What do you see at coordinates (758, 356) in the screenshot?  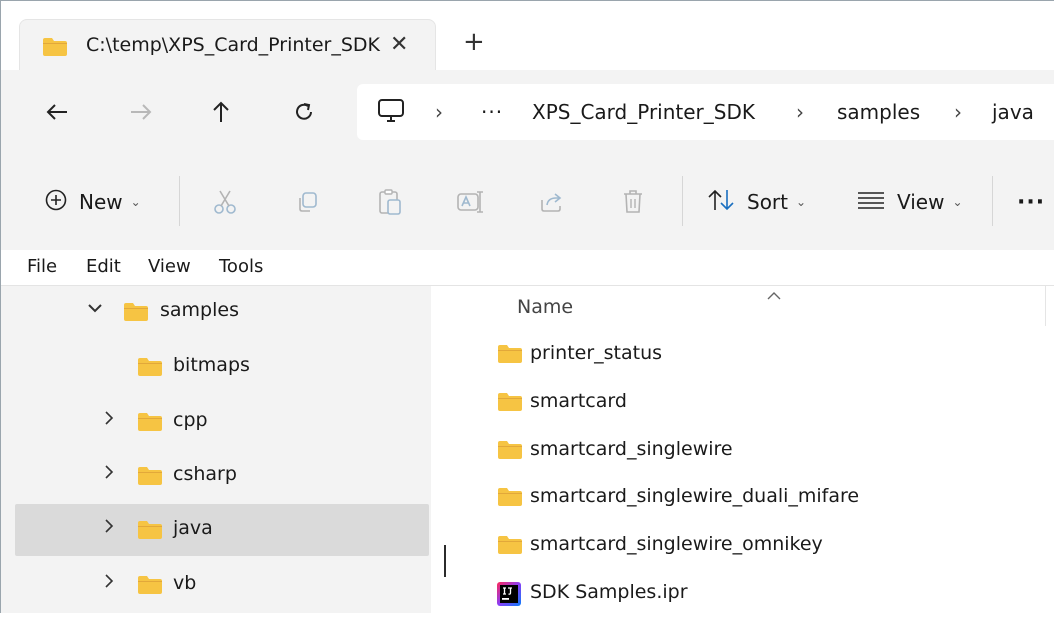 I see `list-item: printer_status` at bounding box center [758, 356].